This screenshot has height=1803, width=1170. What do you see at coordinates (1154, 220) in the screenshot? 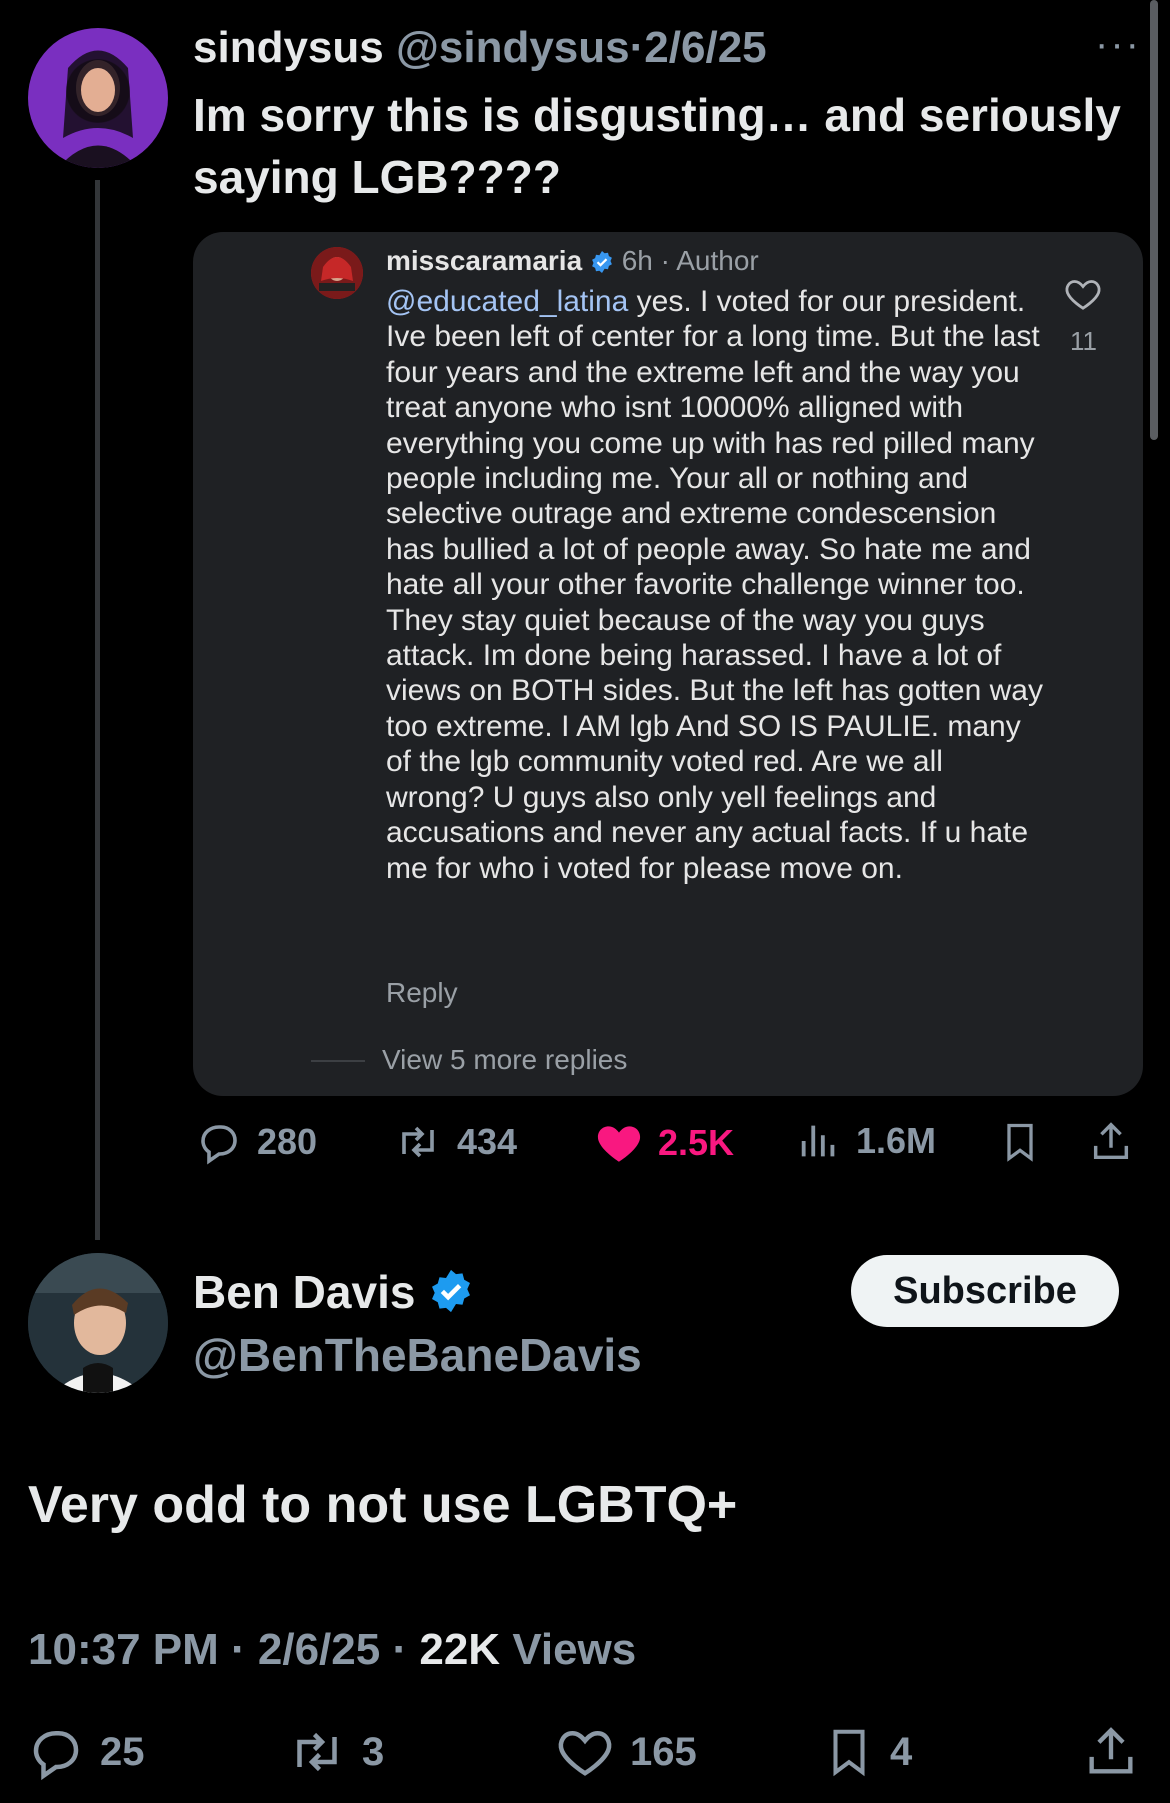
I see `scrollbar` at bounding box center [1154, 220].